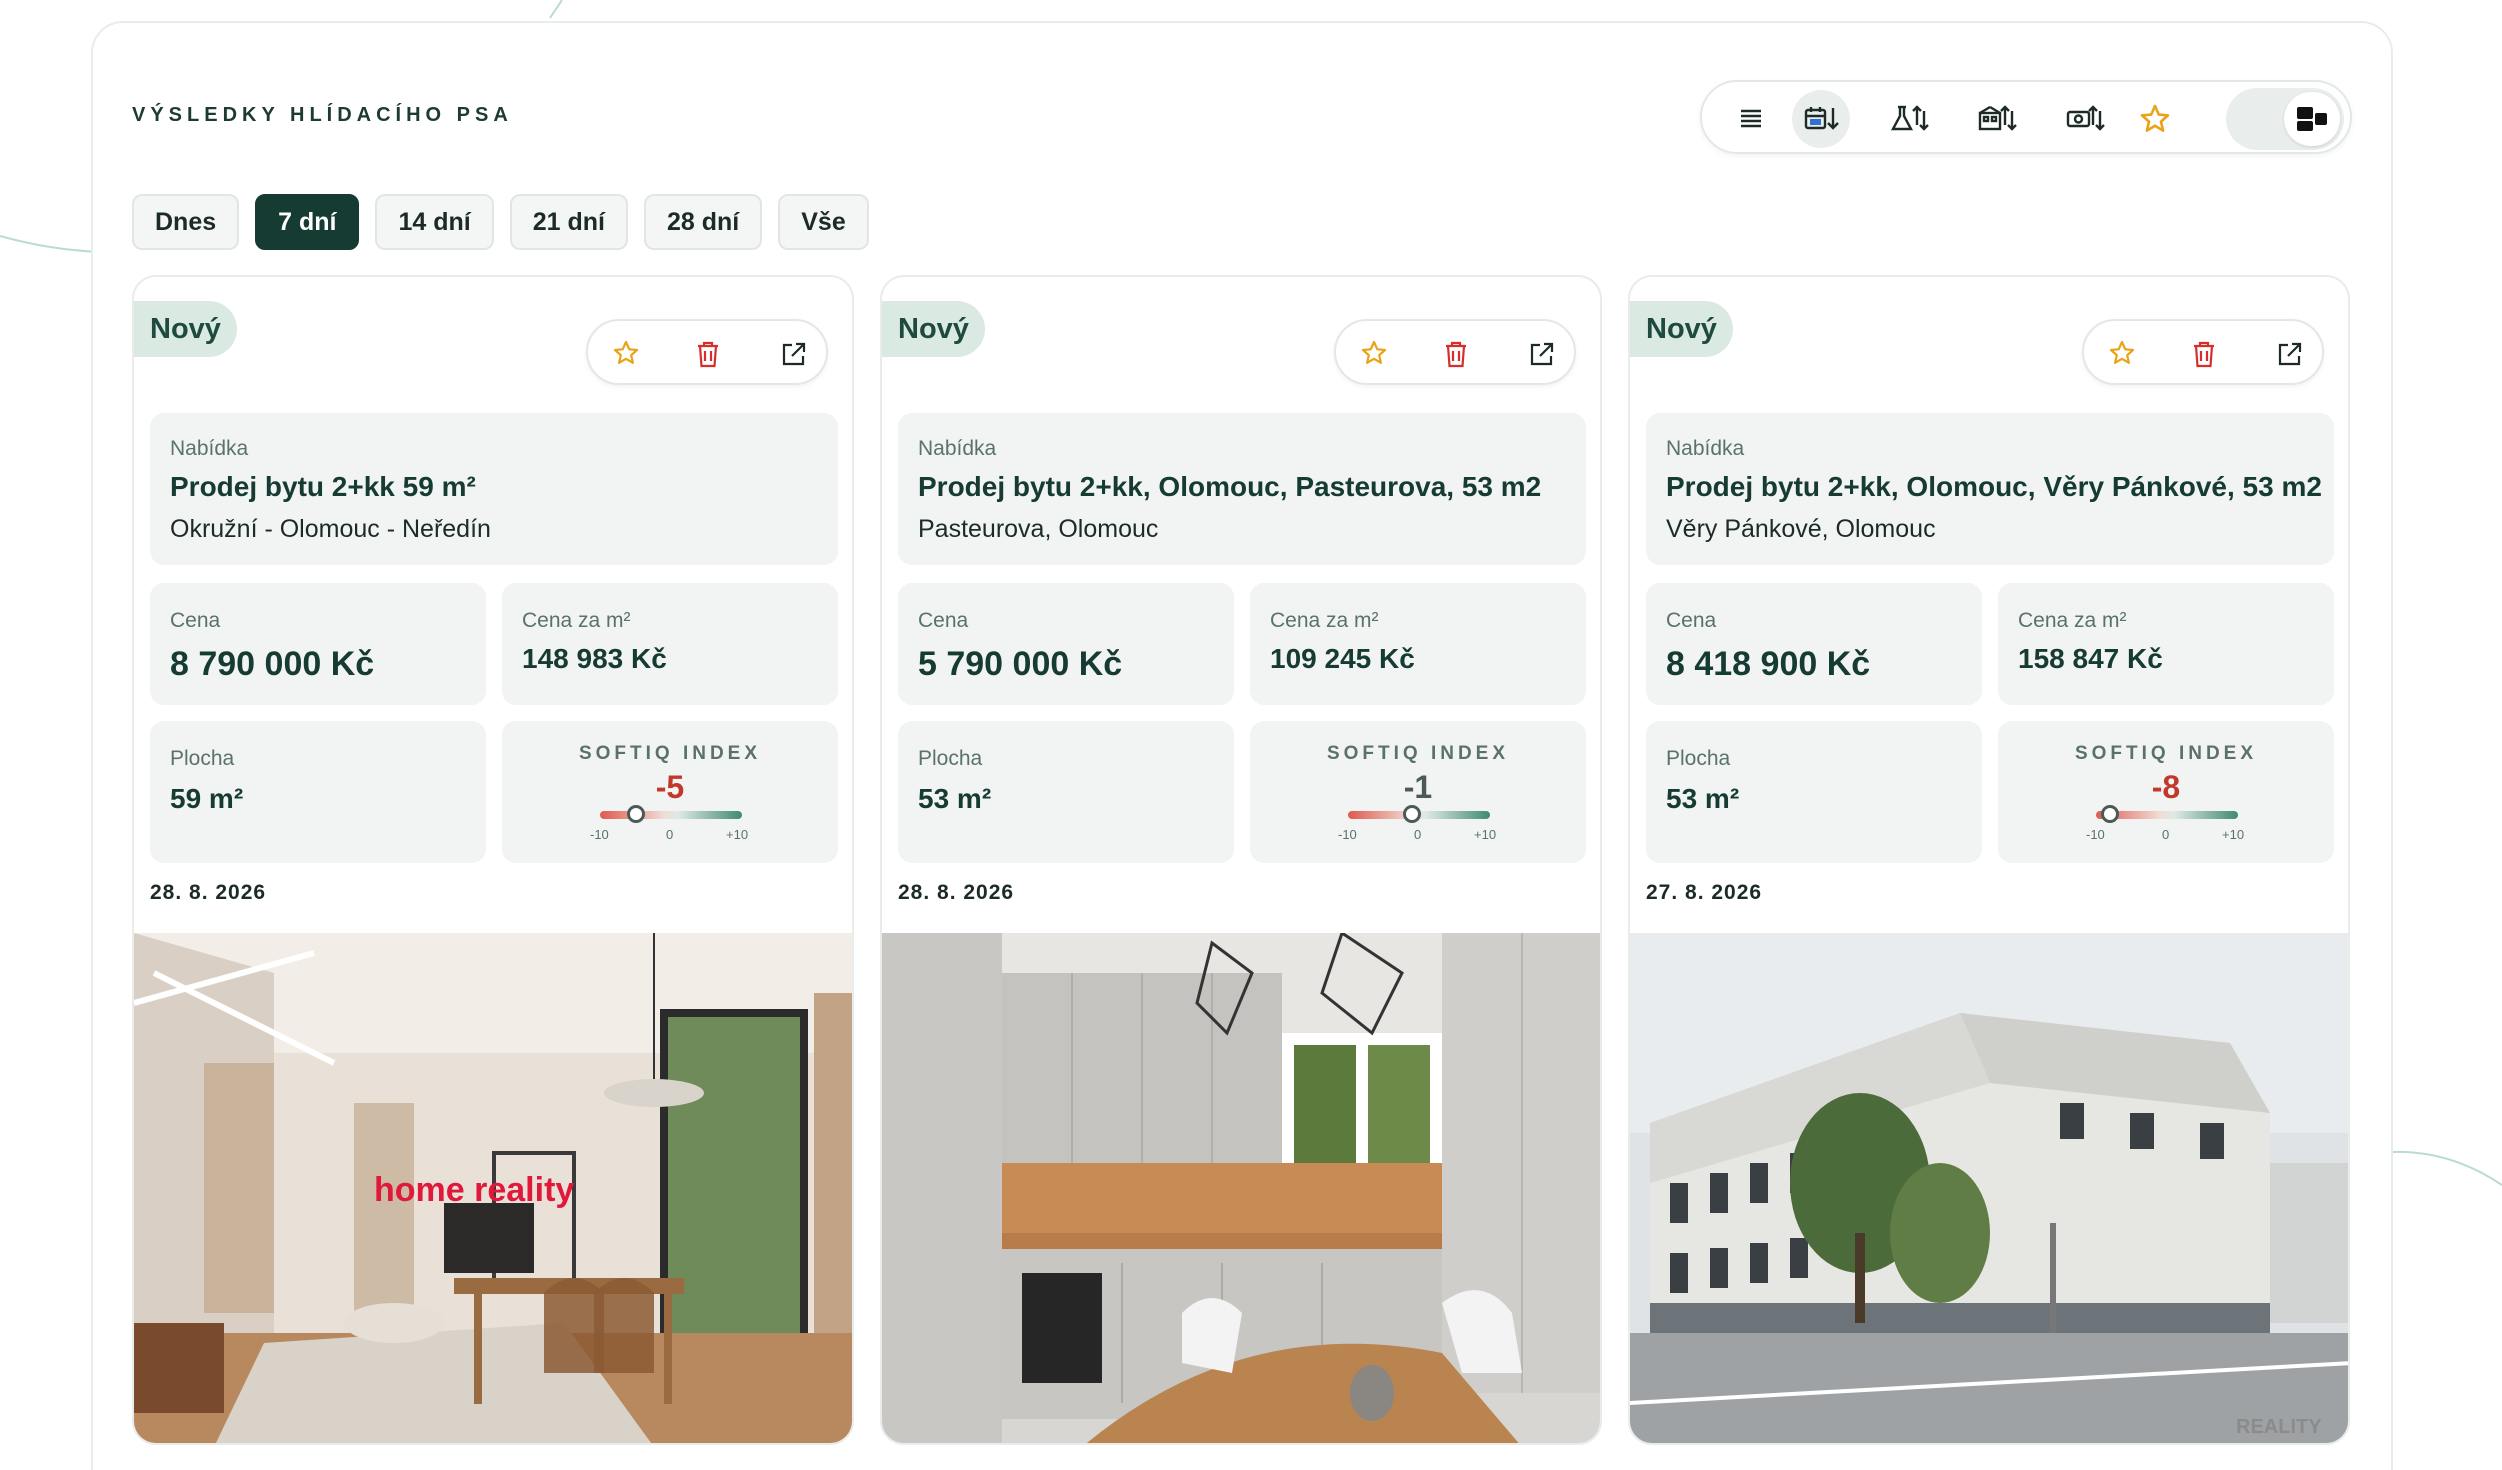 Image resolution: width=2502 pixels, height=1470 pixels. What do you see at coordinates (434, 222) in the screenshot?
I see `filter-14-days: 14 dní` at bounding box center [434, 222].